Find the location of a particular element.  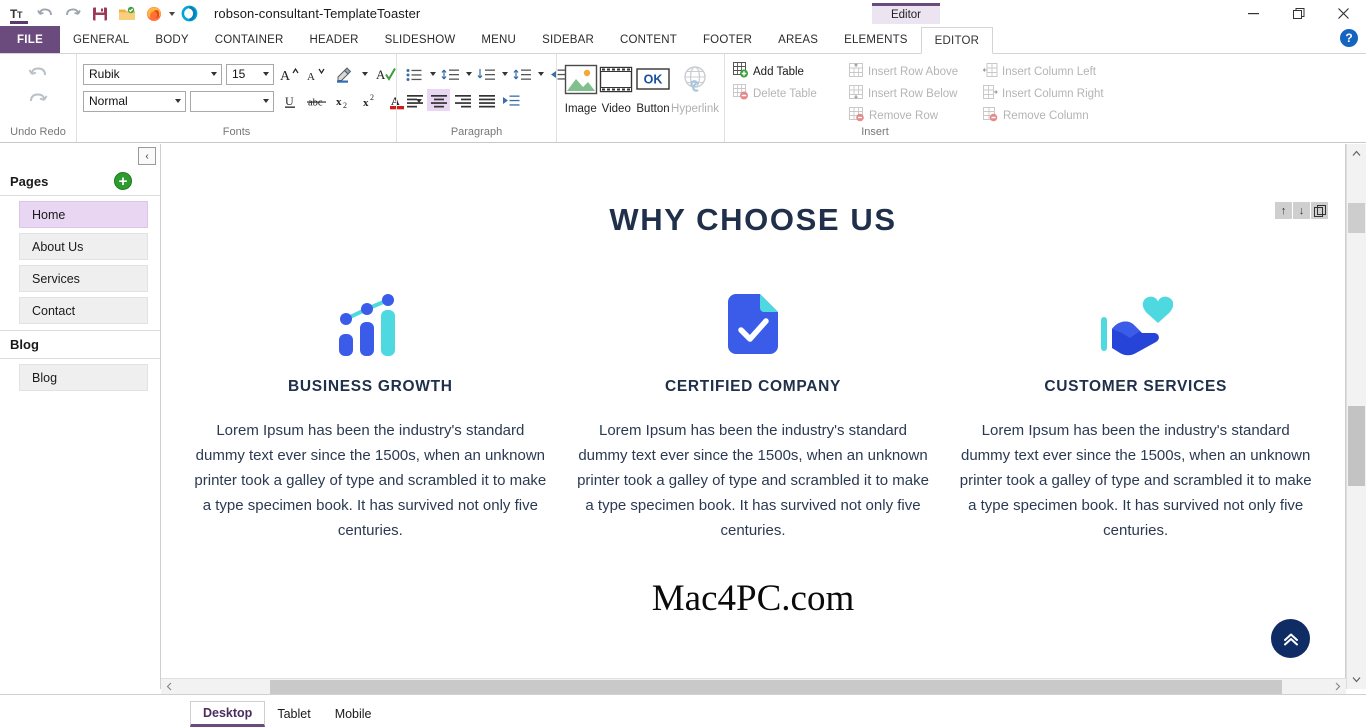

scroll-to-top-button is located at coordinates (1290, 638).